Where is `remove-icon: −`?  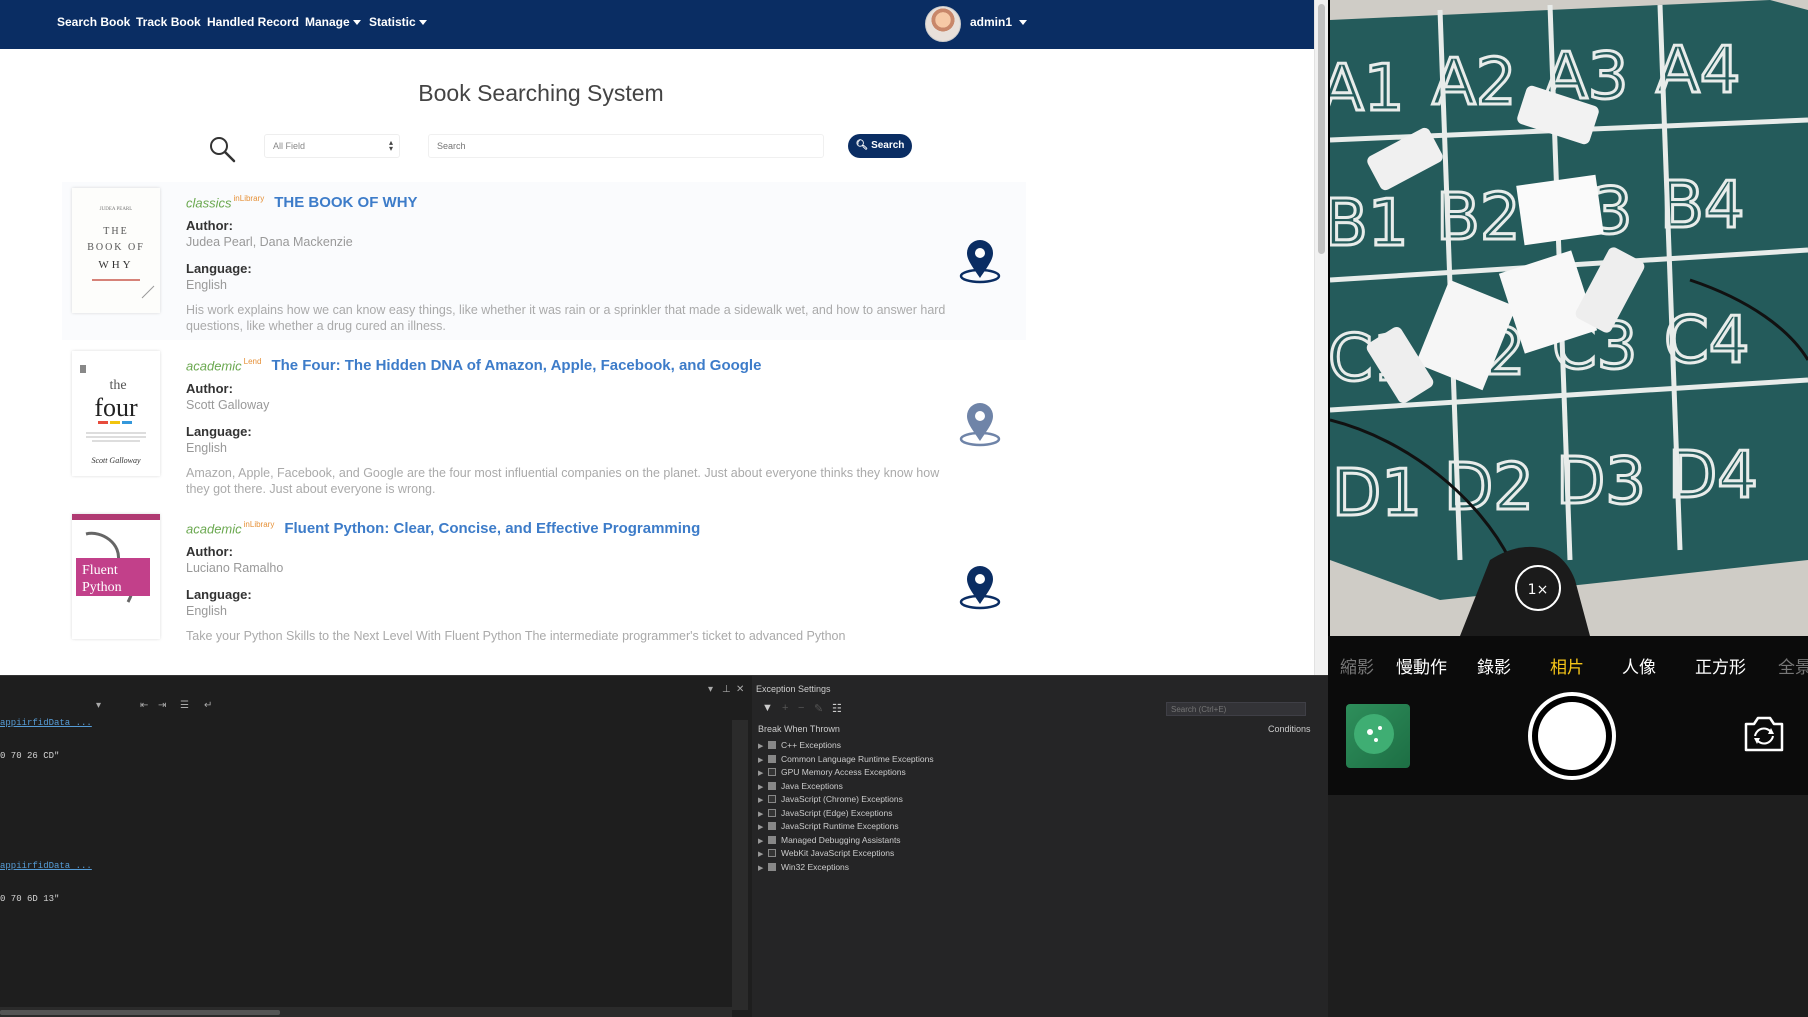
remove-icon: − is located at coordinates (801, 708).